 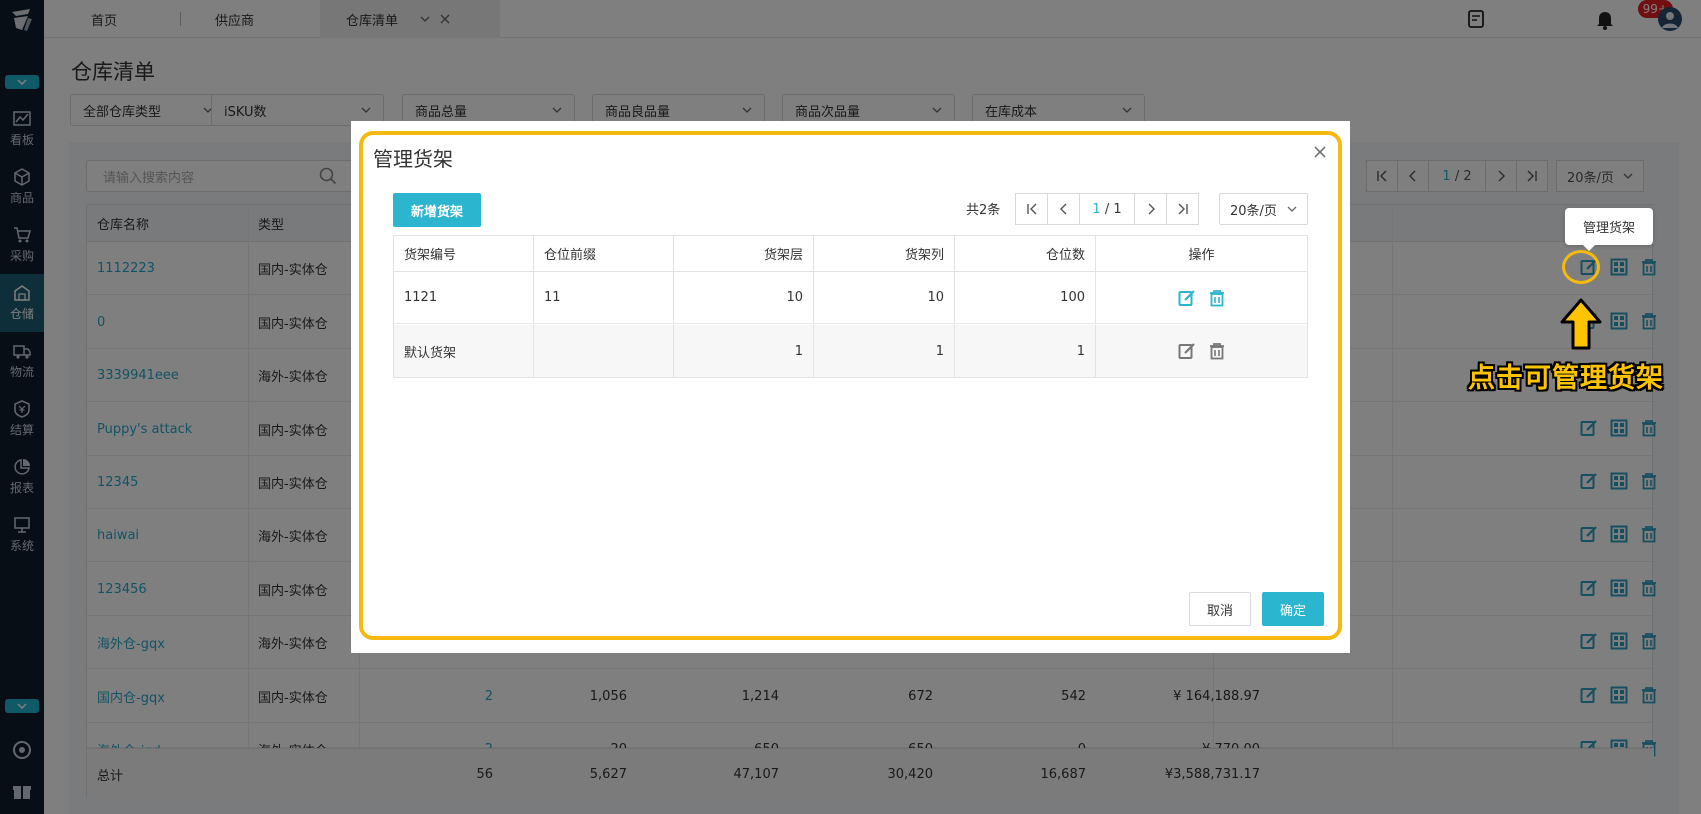 What do you see at coordinates (604, 253) in the screenshot?
I see `column-header: 仓位前缀` at bounding box center [604, 253].